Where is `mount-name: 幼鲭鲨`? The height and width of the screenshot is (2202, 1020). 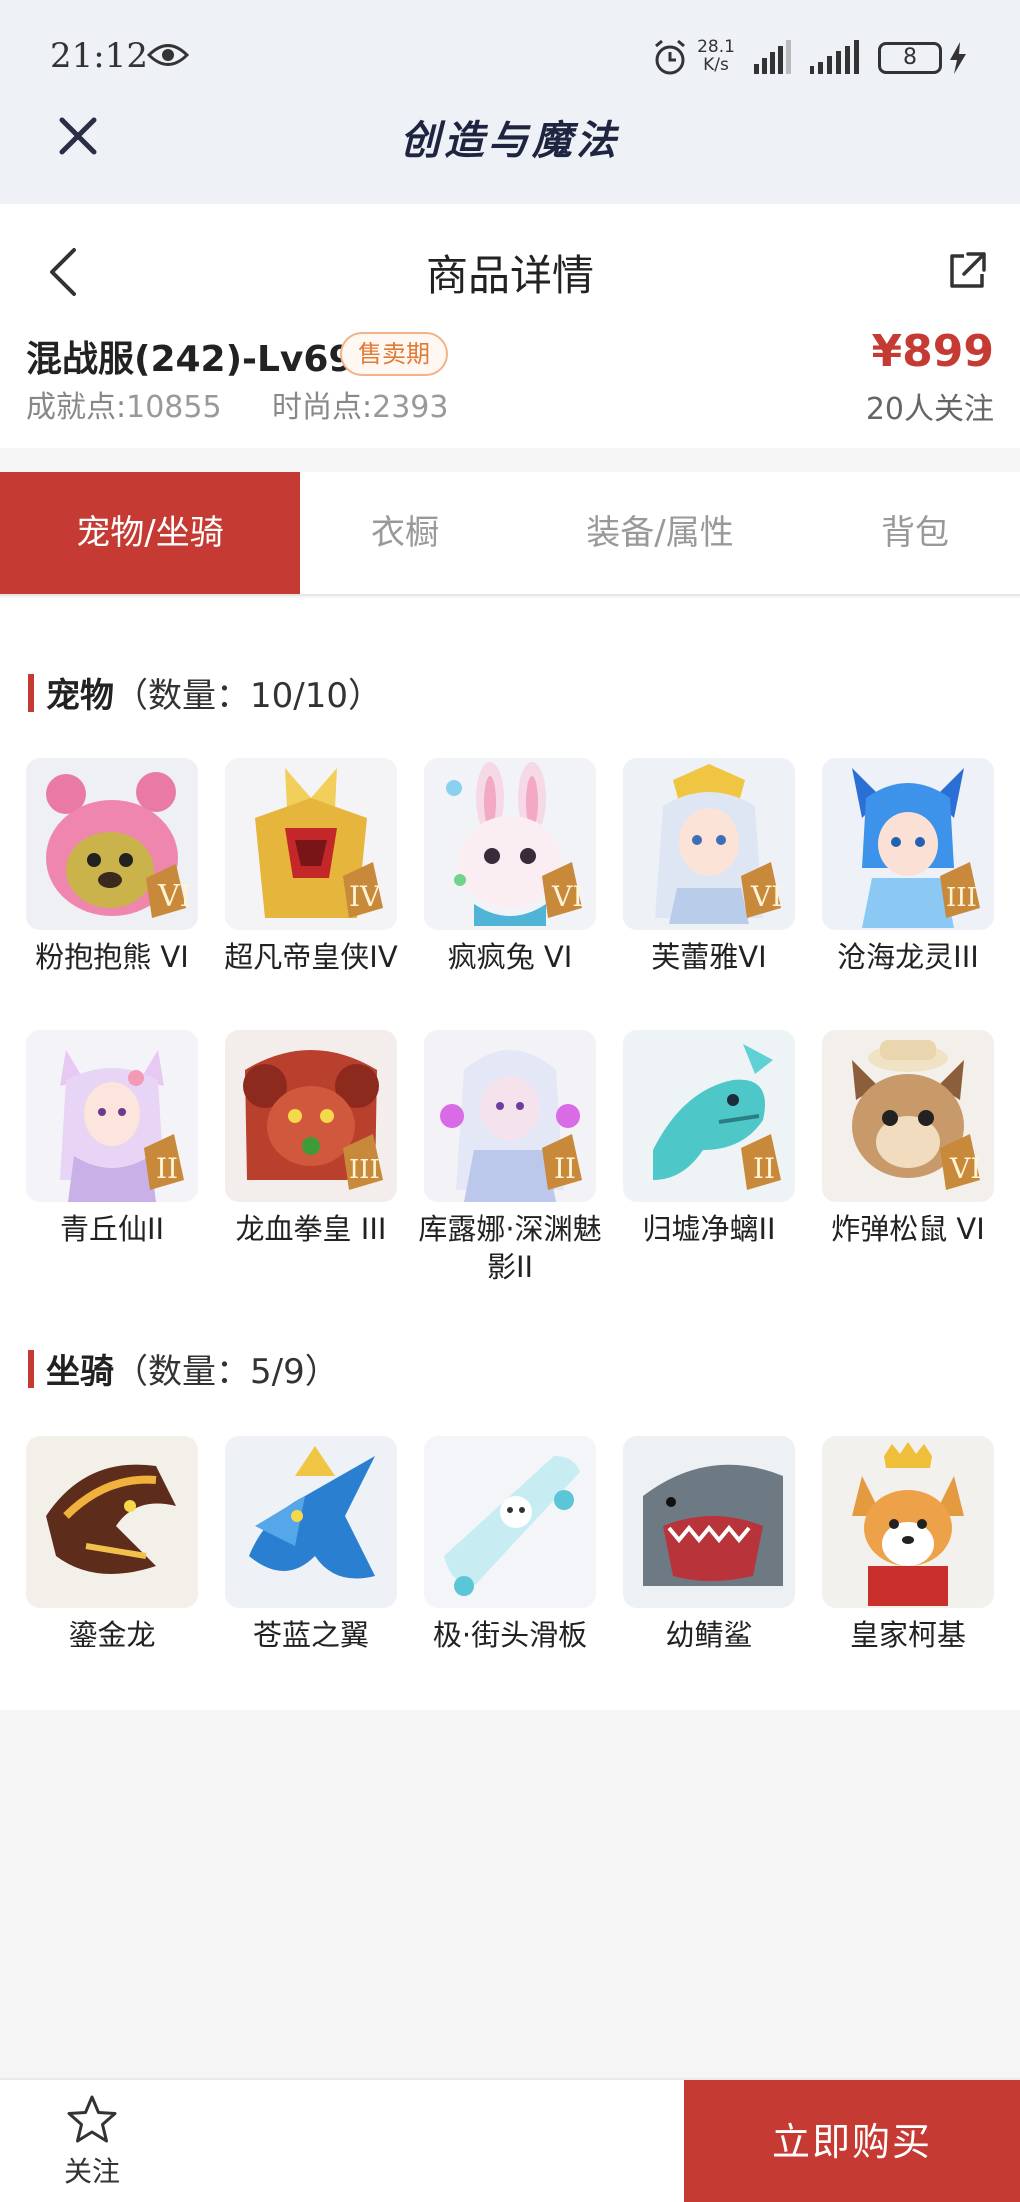
mount-name: 幼鲭鲨 is located at coordinates (709, 1635).